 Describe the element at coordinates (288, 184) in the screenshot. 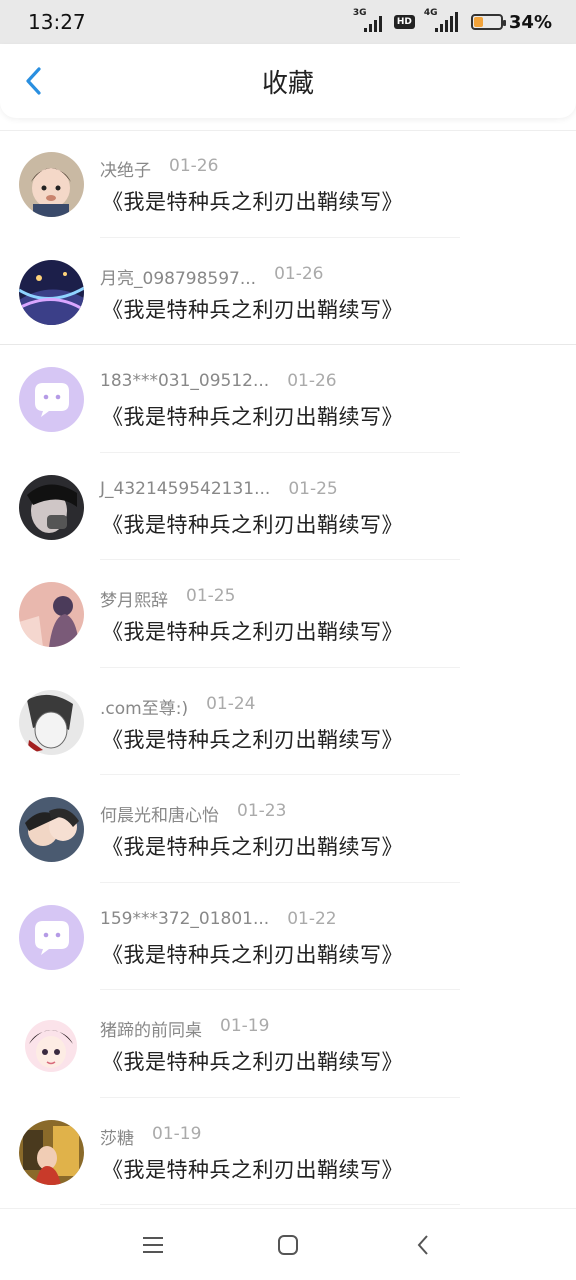

I see `list-item: 决绝子 01-26 《我是特种兵之利刃出鞘续写》` at that location.